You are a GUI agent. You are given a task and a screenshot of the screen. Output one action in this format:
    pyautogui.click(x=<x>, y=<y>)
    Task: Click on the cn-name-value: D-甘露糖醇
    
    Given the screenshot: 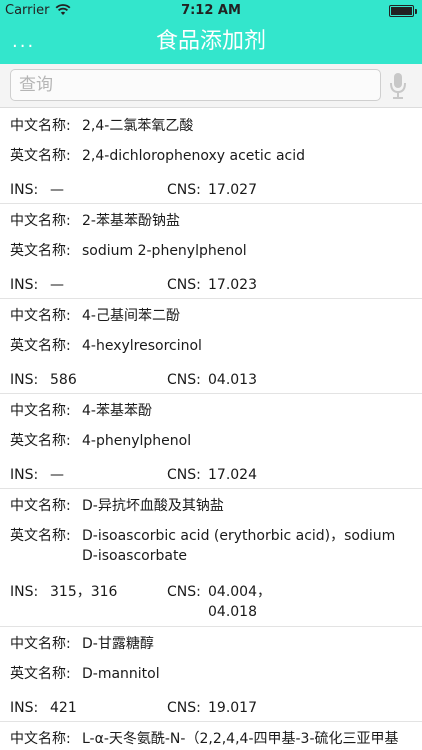 What is the action you would take?
    pyautogui.click(x=118, y=644)
    